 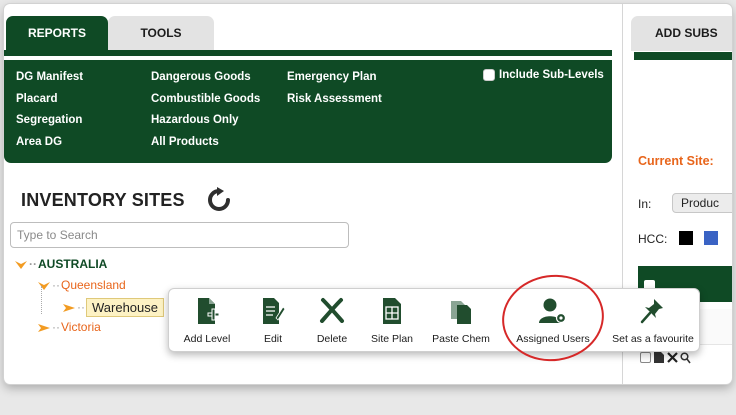 I want to click on tab-add-substance: ADD SUBS, so click(x=681, y=33).